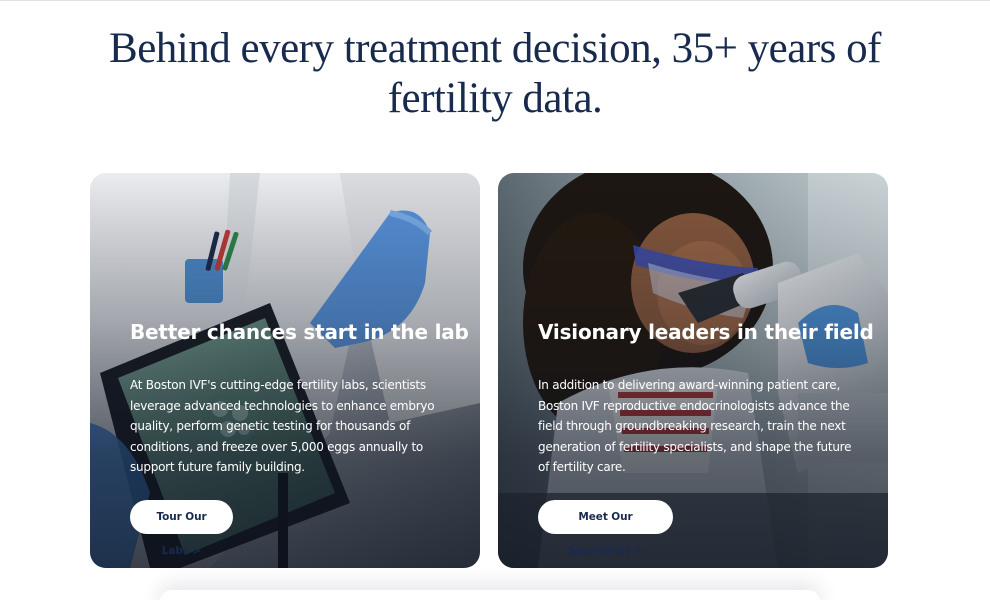 This screenshot has width=990, height=600. What do you see at coordinates (495, 0) in the screenshot?
I see `top-divider` at bounding box center [495, 0].